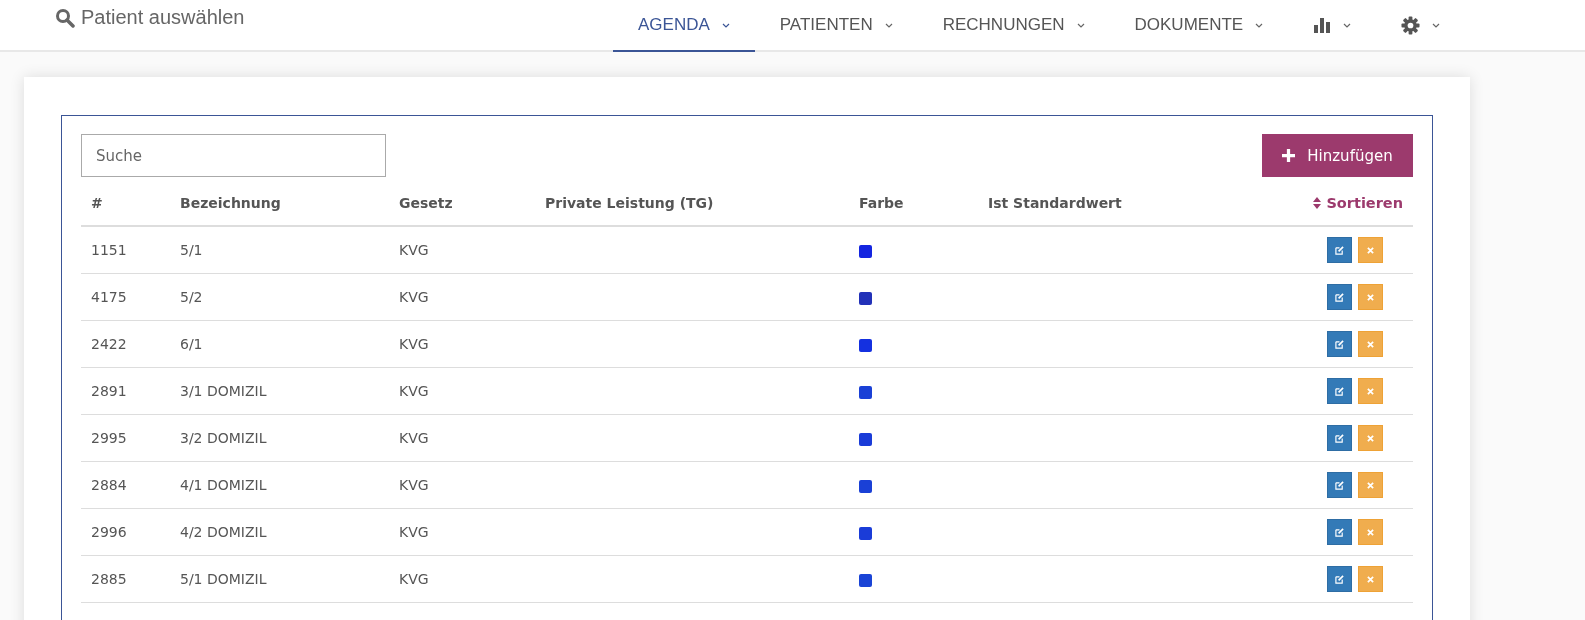 The image size is (1585, 620). I want to click on settings-icon, so click(1411, 25).